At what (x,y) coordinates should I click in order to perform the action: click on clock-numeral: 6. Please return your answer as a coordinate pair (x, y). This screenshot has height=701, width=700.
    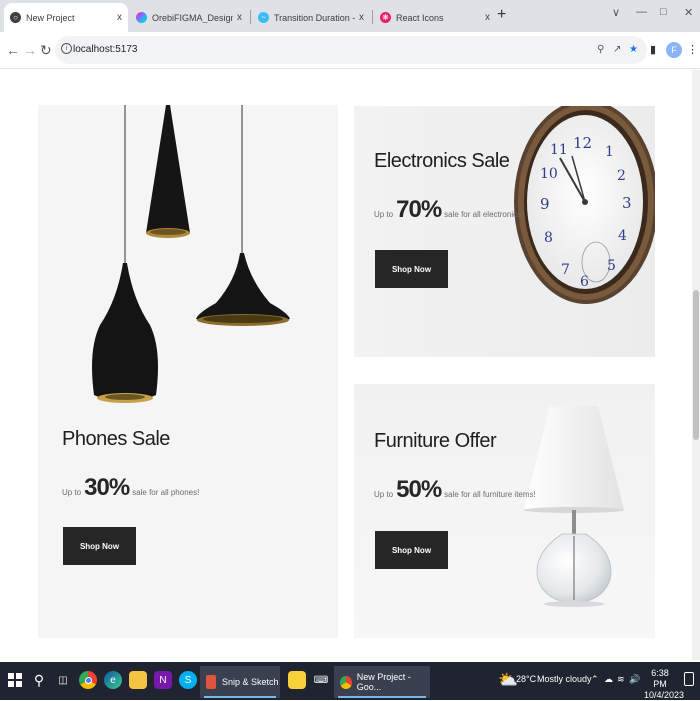
    Looking at the image, I should click on (584, 282).